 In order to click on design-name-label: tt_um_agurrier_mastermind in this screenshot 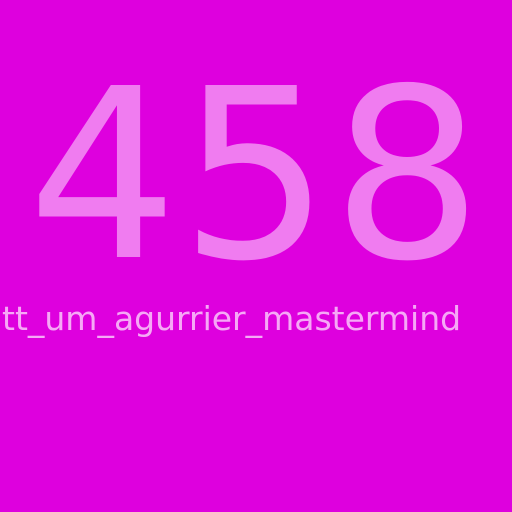, I will do `click(232, 318)`.